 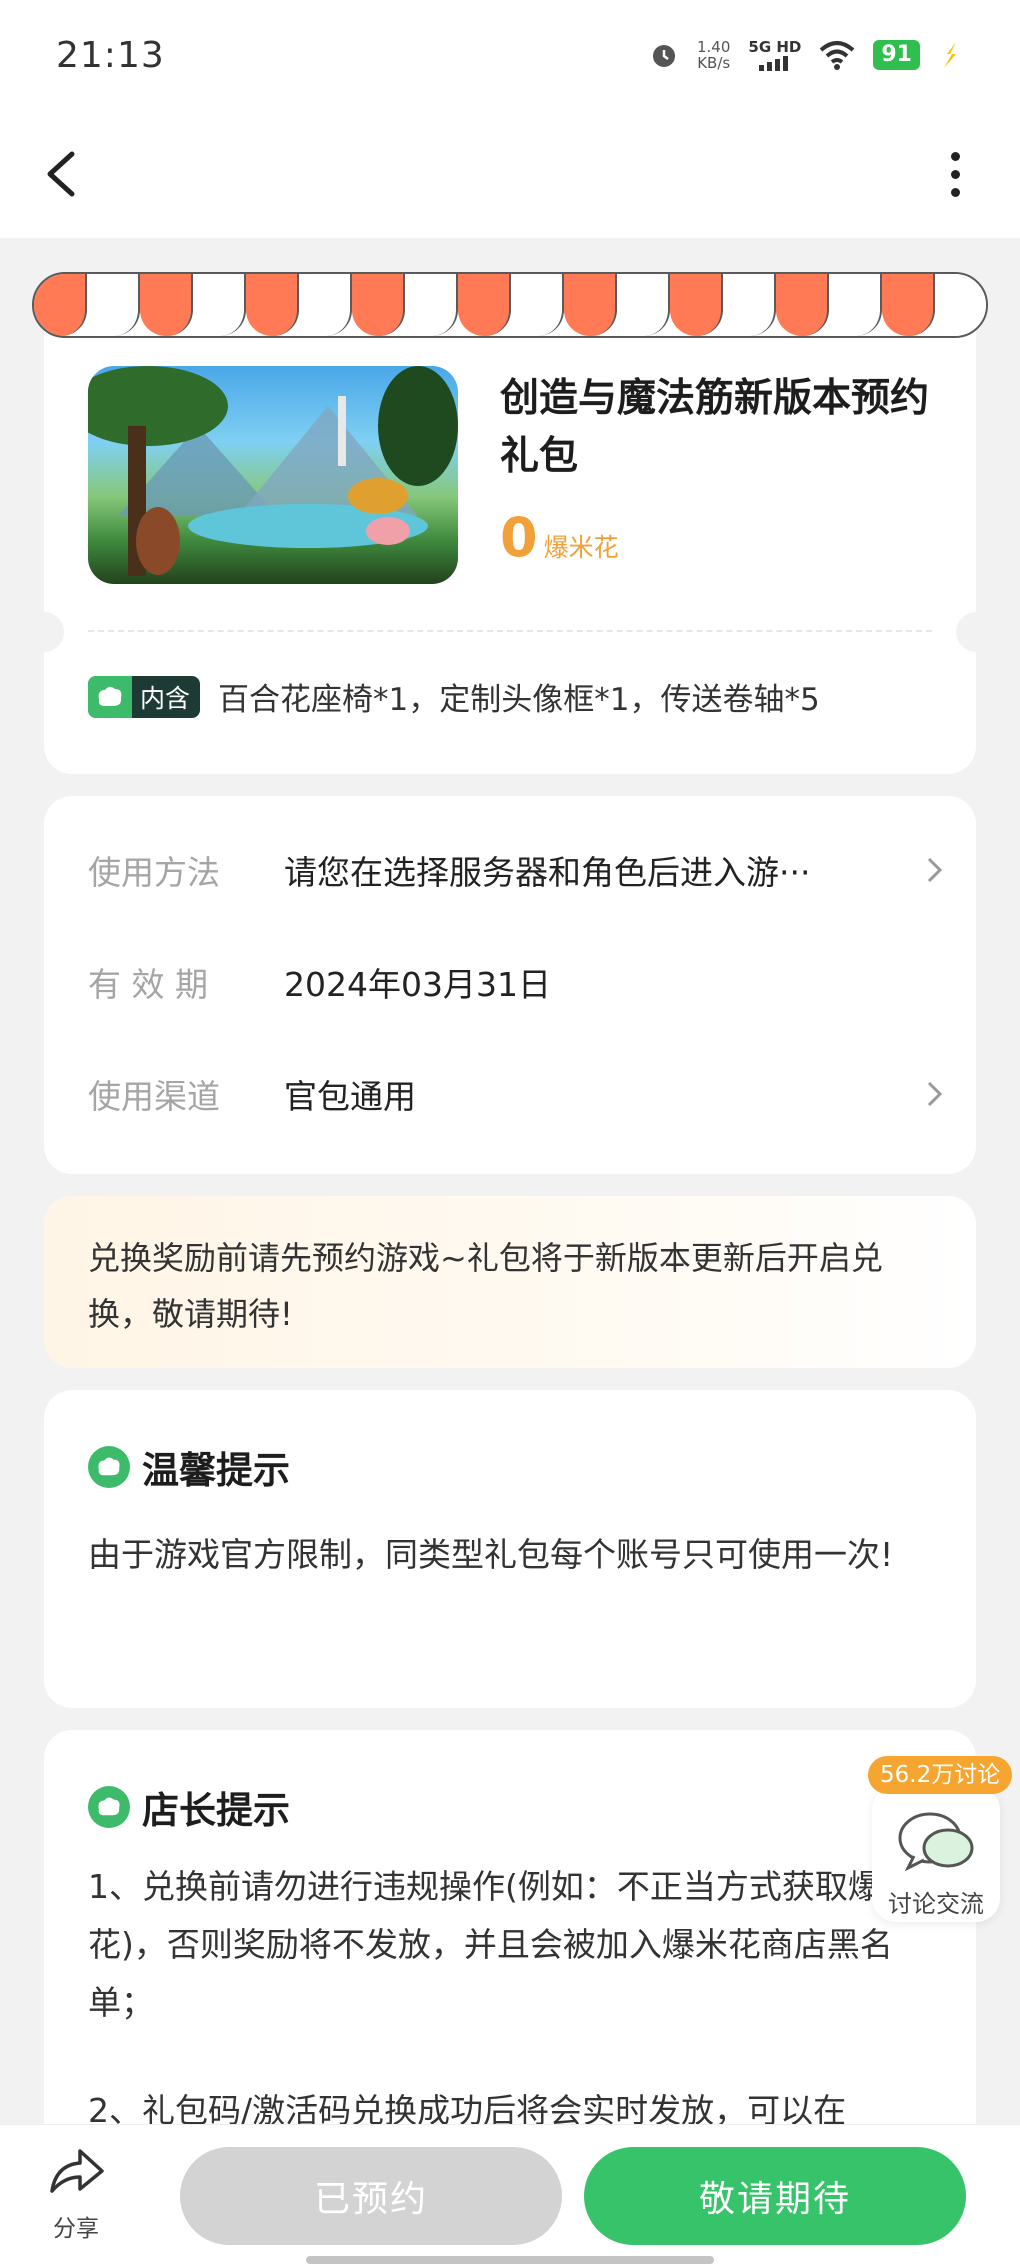 I want to click on back-arrow-icon, so click(x=61, y=174).